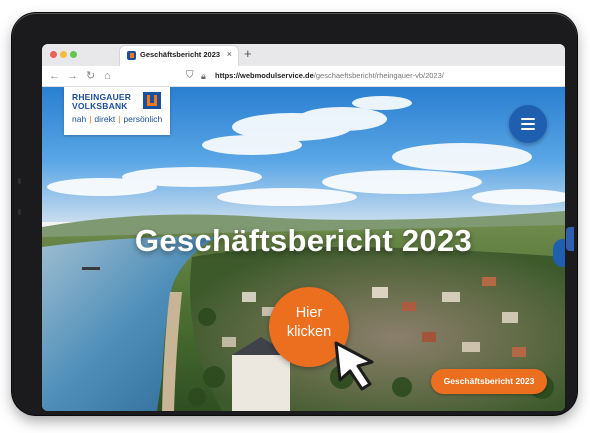  Describe the element at coordinates (79, 119) in the screenshot. I see `tagline-nah: nah` at that location.